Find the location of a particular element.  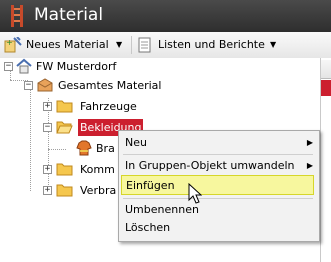

menu-item-label: Löschen is located at coordinates (148, 227).